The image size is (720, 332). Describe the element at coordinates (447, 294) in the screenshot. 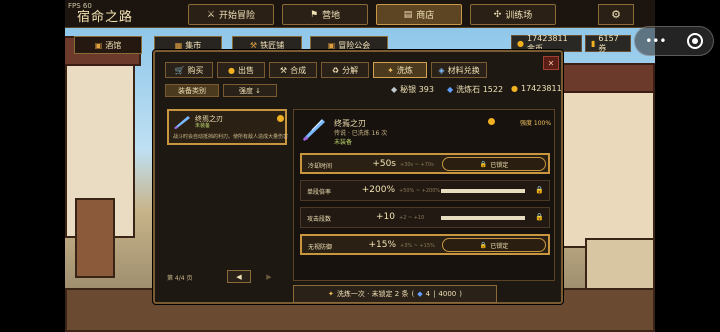

I see `refine-cost: 4000` at that location.